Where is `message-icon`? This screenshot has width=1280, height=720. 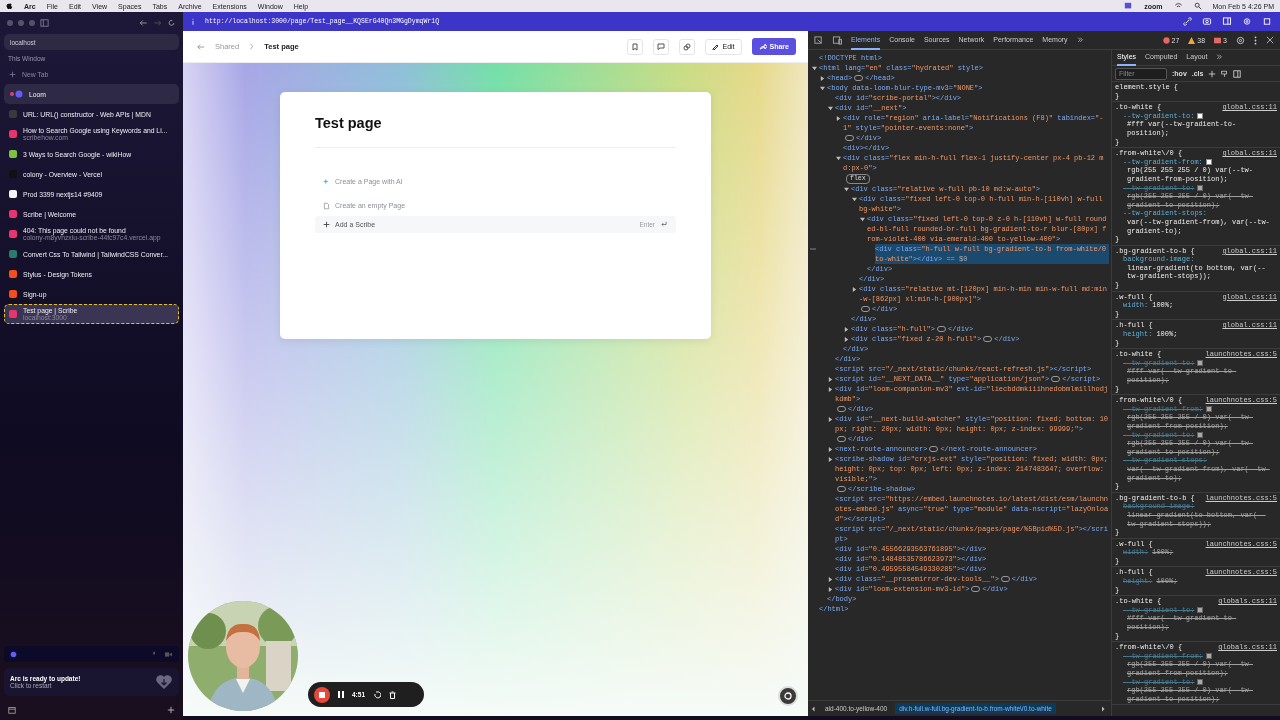 message-icon is located at coordinates (1218, 40).